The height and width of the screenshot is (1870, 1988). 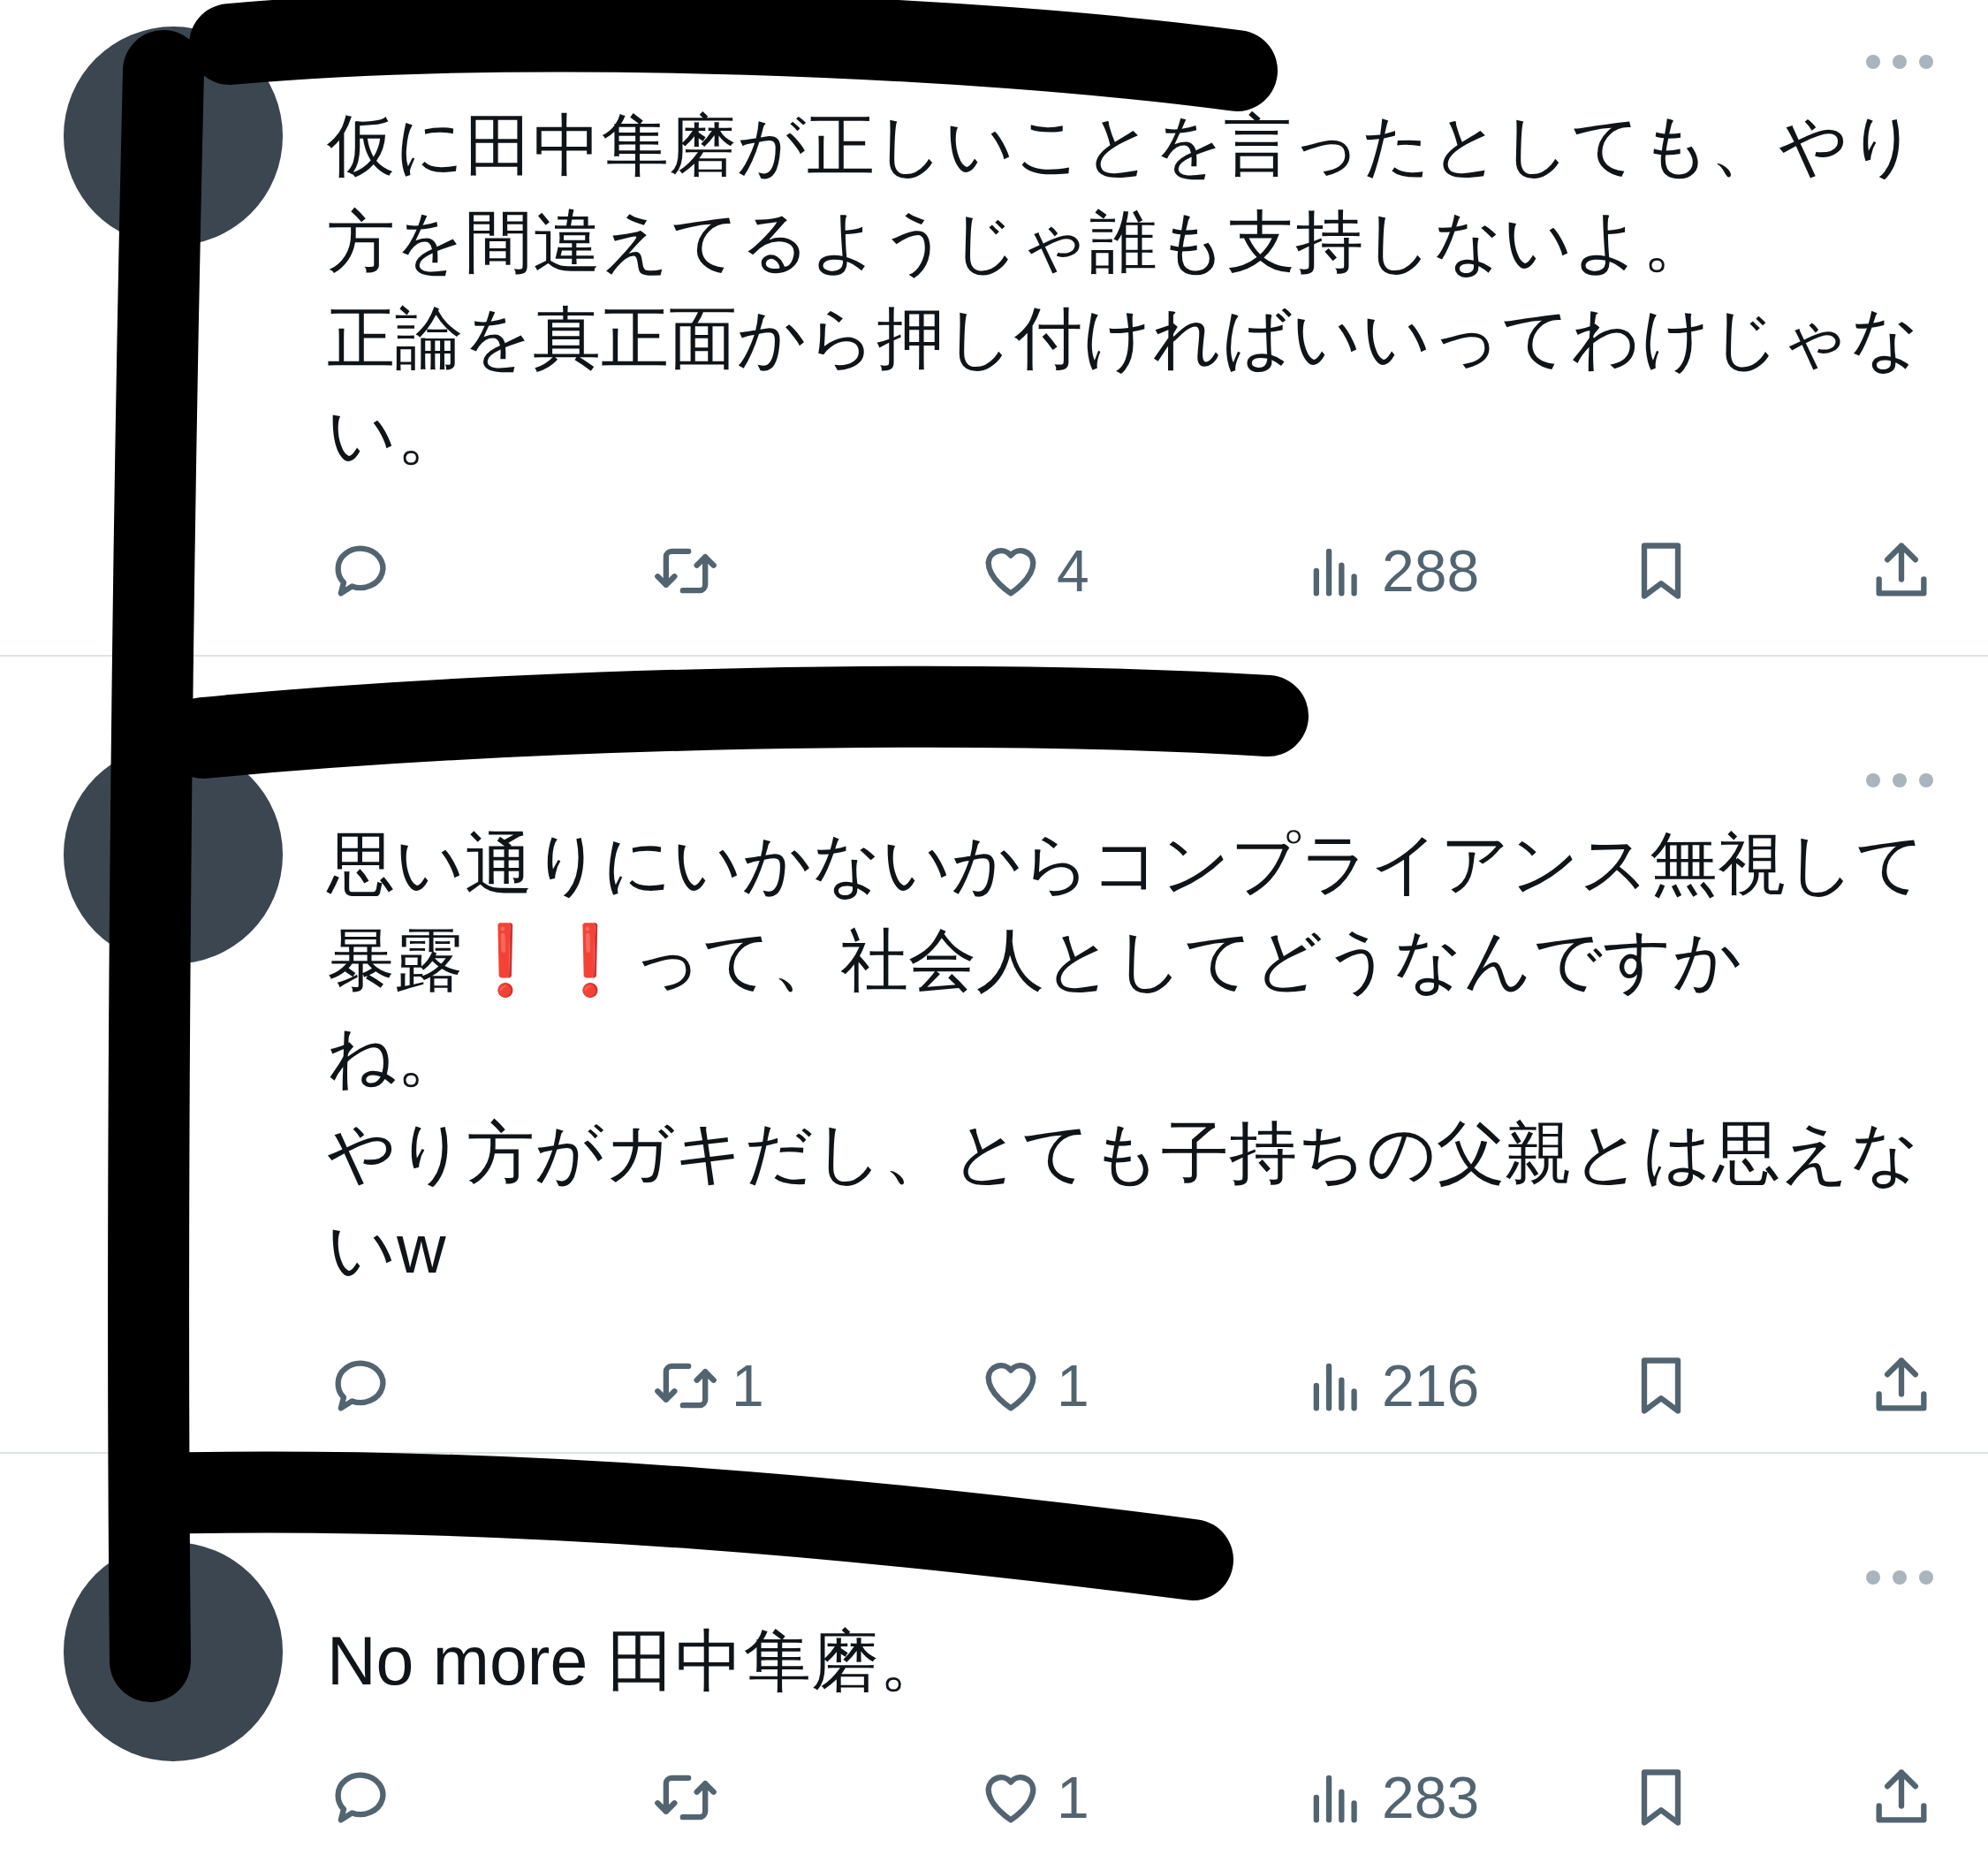 What do you see at coordinates (1431, 1385) in the screenshot?
I see `views-count: 216` at bounding box center [1431, 1385].